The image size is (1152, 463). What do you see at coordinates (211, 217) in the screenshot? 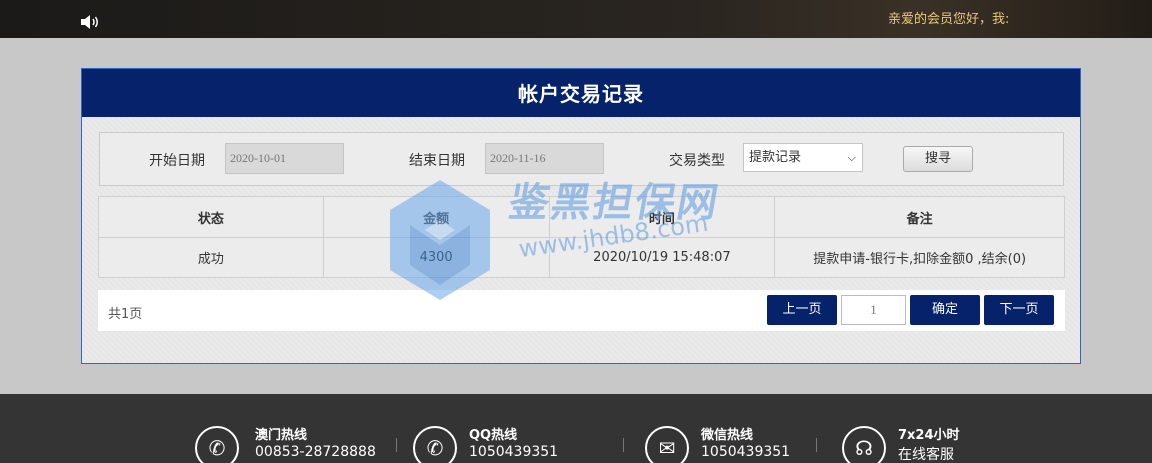
I see `col-status: 状态` at bounding box center [211, 217].